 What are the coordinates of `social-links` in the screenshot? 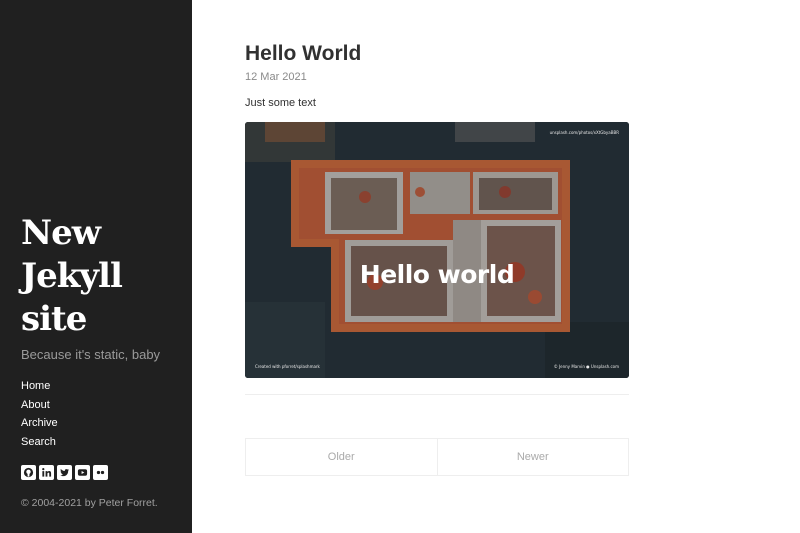 It's located at (64, 472).